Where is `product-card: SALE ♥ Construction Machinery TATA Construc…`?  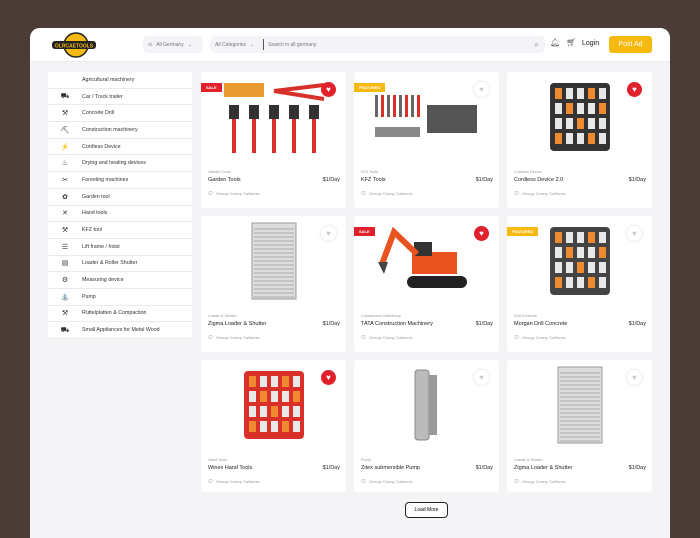
product-card: SALE ♥ Construction Machinery TATA Construc… is located at coordinates (426, 284).